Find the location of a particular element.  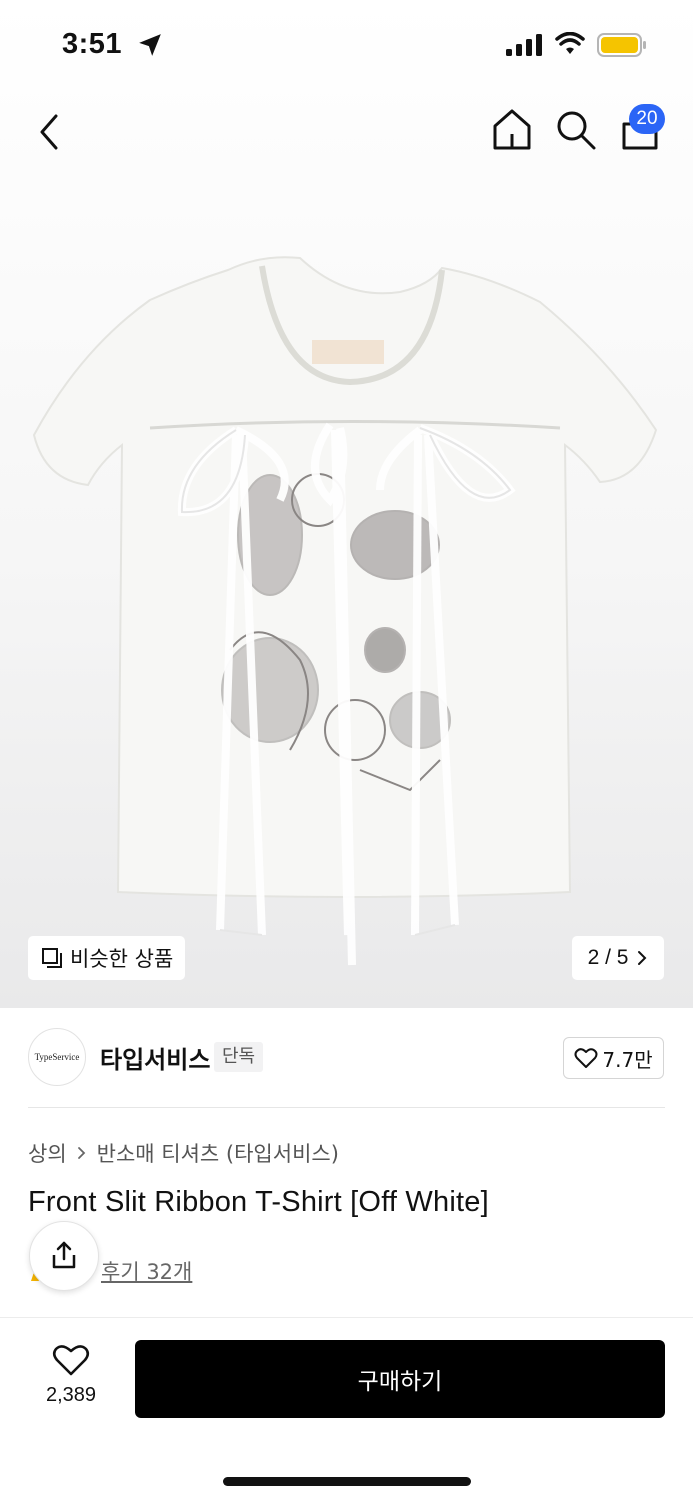

status-time: 3:51 is located at coordinates (92, 44).